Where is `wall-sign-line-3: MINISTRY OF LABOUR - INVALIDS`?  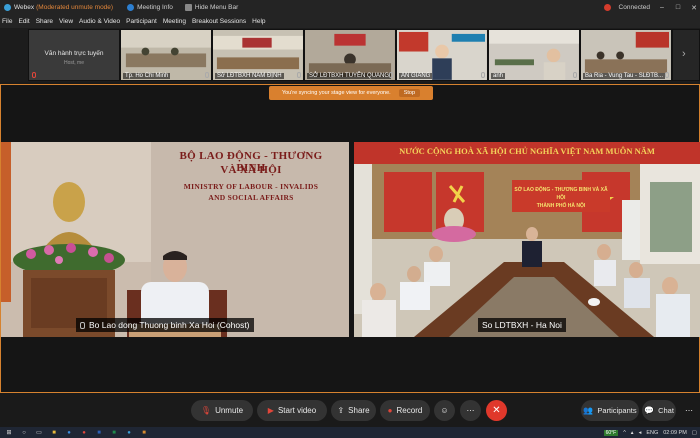 wall-sign-line-3: MINISTRY OF LABOUR - INVALIDS is located at coordinates (251, 186).